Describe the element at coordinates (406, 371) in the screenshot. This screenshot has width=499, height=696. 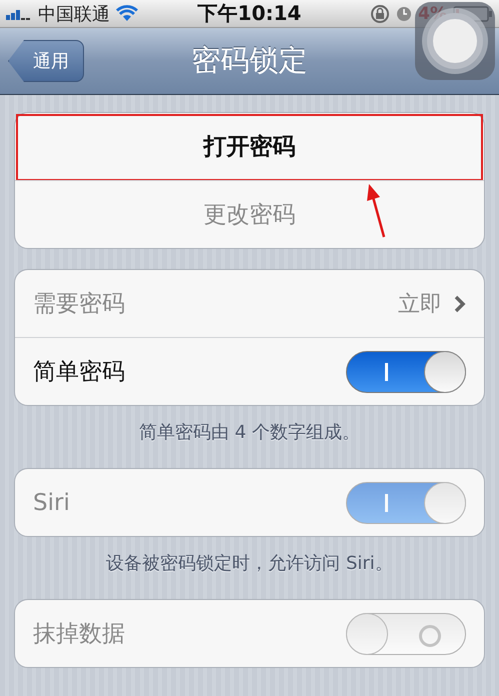
I see `toggle-switch` at that location.